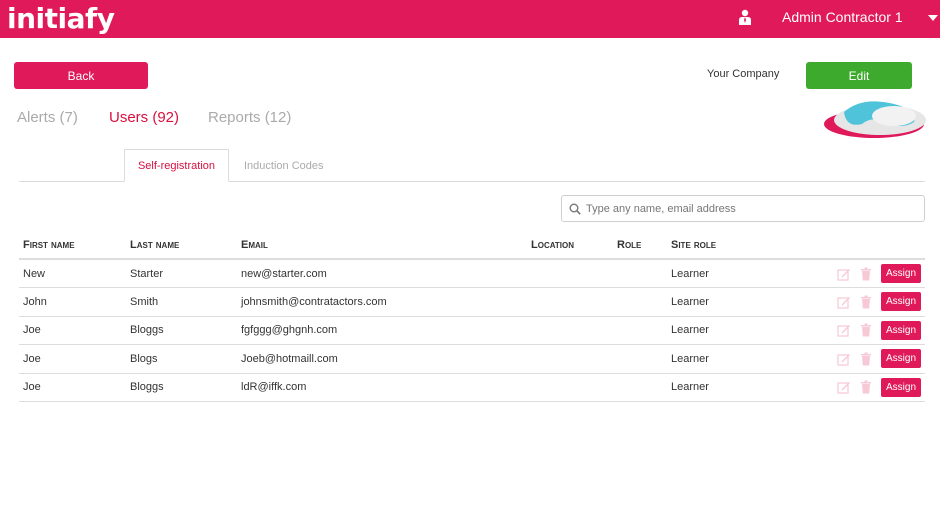 The width and height of the screenshot is (940, 513). I want to click on tab-users: Users (92), so click(144, 118).